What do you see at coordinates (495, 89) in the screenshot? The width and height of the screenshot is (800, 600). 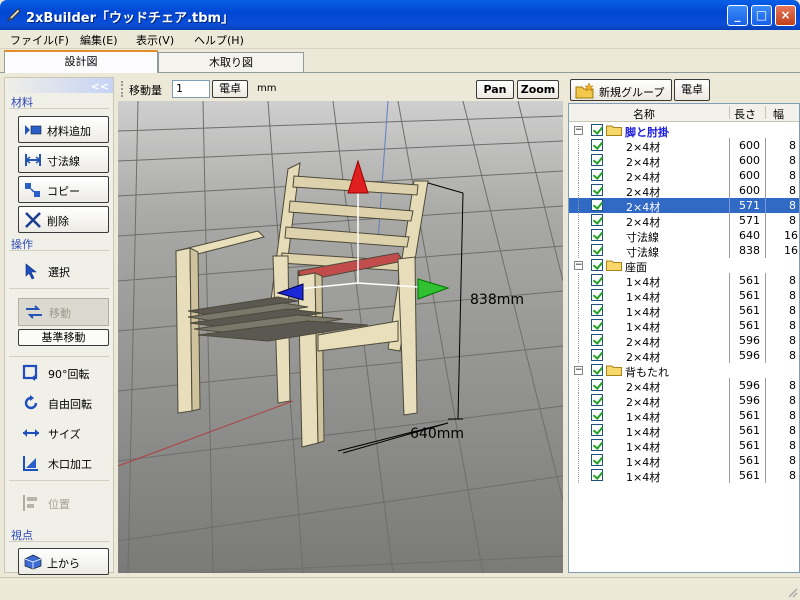 I see `pan-button: Pan` at bounding box center [495, 89].